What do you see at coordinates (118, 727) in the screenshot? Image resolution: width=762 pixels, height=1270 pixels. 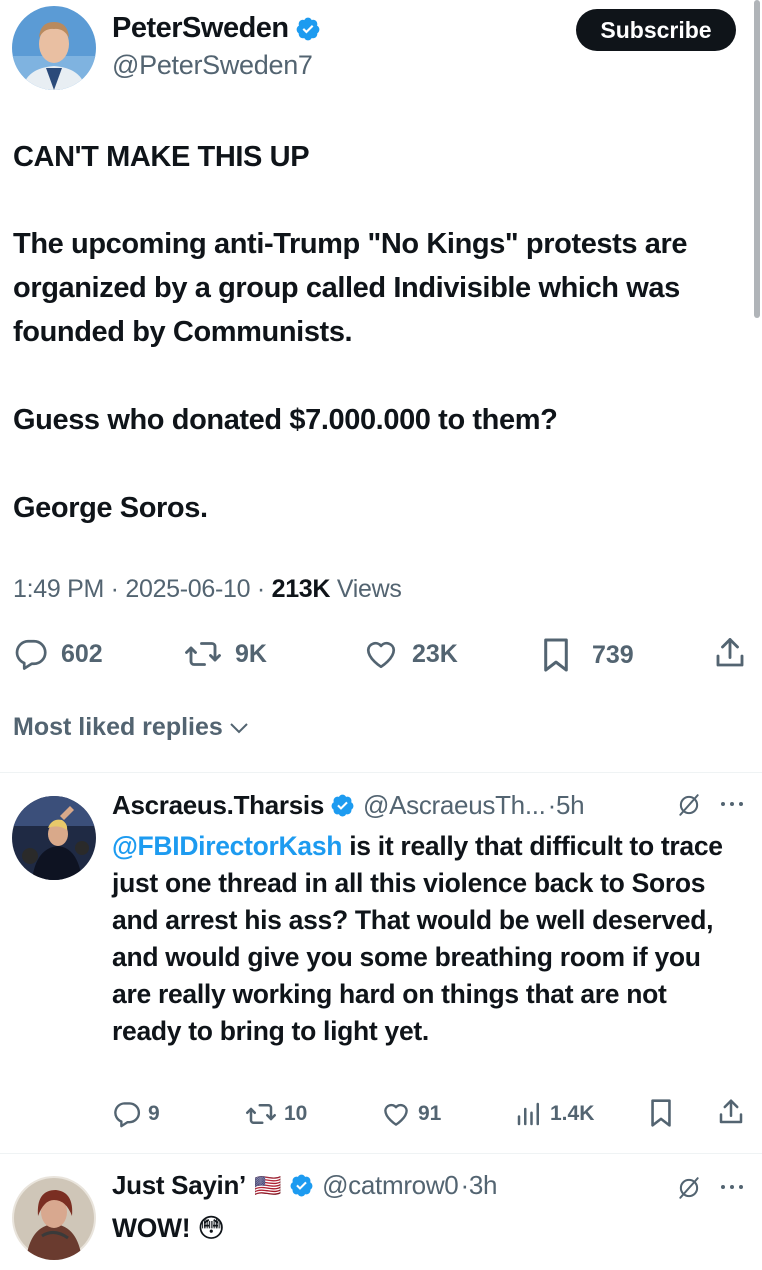 I see `replies-sort-label: Most liked replies` at bounding box center [118, 727].